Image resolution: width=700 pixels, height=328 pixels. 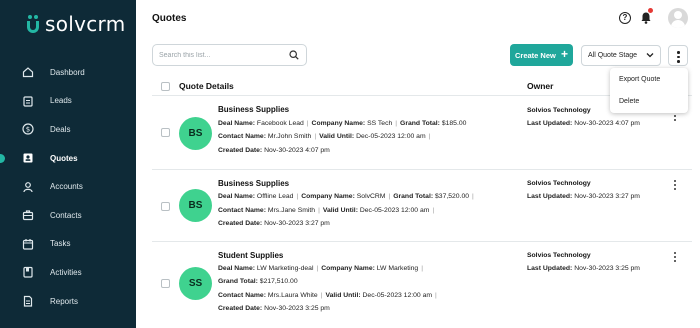 I want to click on dollar-icon: $, so click(x=28, y=129).